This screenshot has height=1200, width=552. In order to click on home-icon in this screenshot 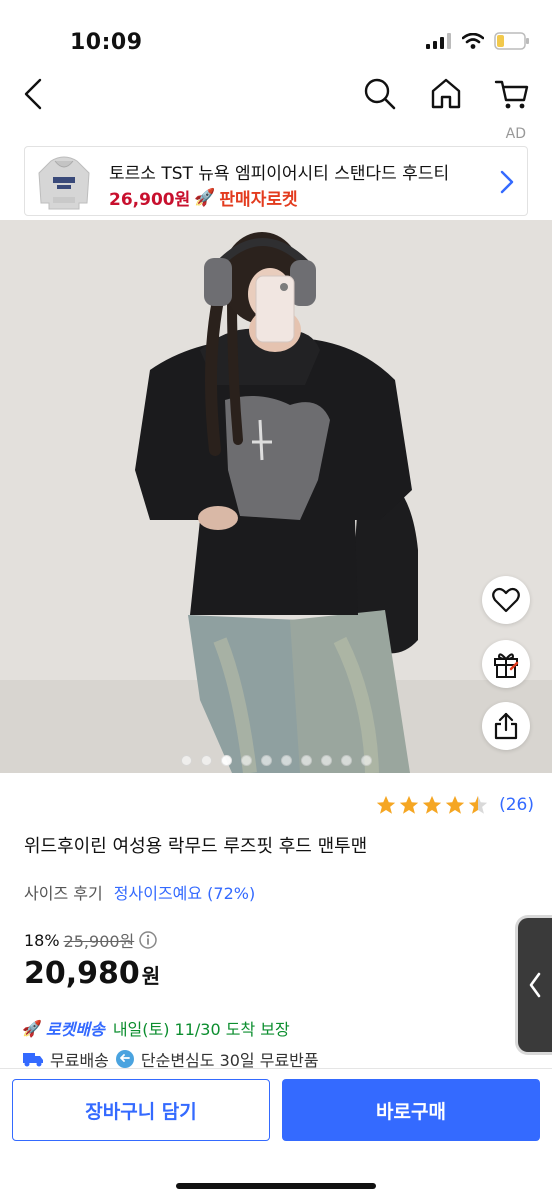, I will do `click(446, 93)`.